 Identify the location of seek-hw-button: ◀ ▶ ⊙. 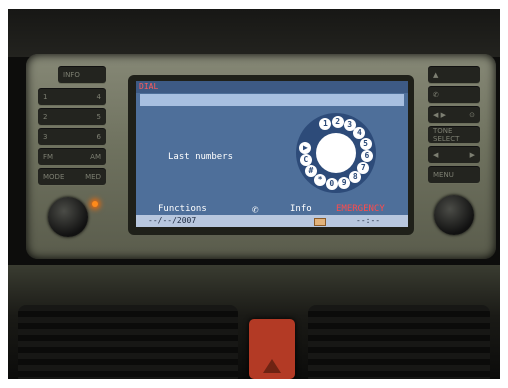
(454, 115).